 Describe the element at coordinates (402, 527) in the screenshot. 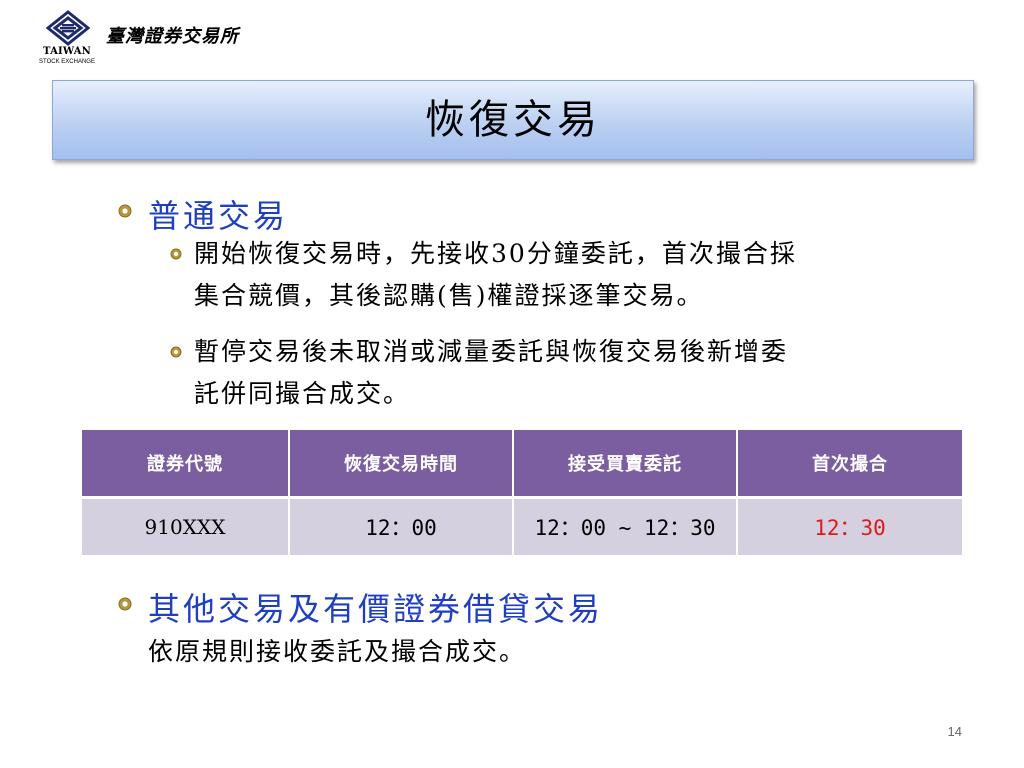

I see `table-cell-resume-time: 12：00` at that location.